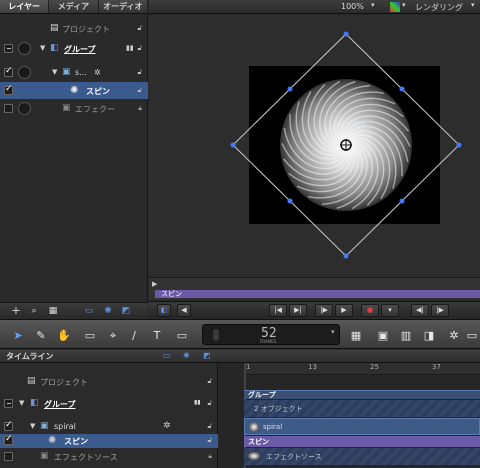 This screenshot has width=480, height=468. I want to click on rendering-menu: レンダリング, so click(439, 7).